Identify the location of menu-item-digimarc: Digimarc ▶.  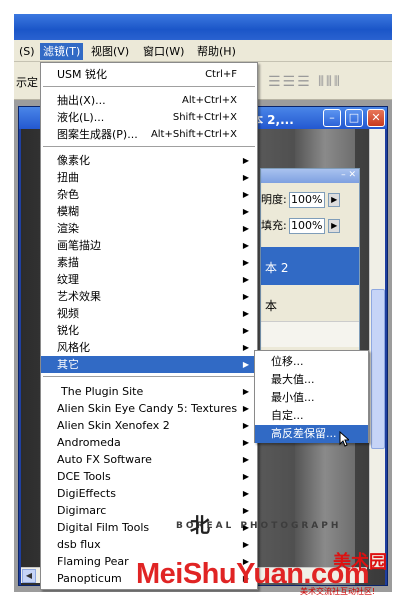
(149, 510).